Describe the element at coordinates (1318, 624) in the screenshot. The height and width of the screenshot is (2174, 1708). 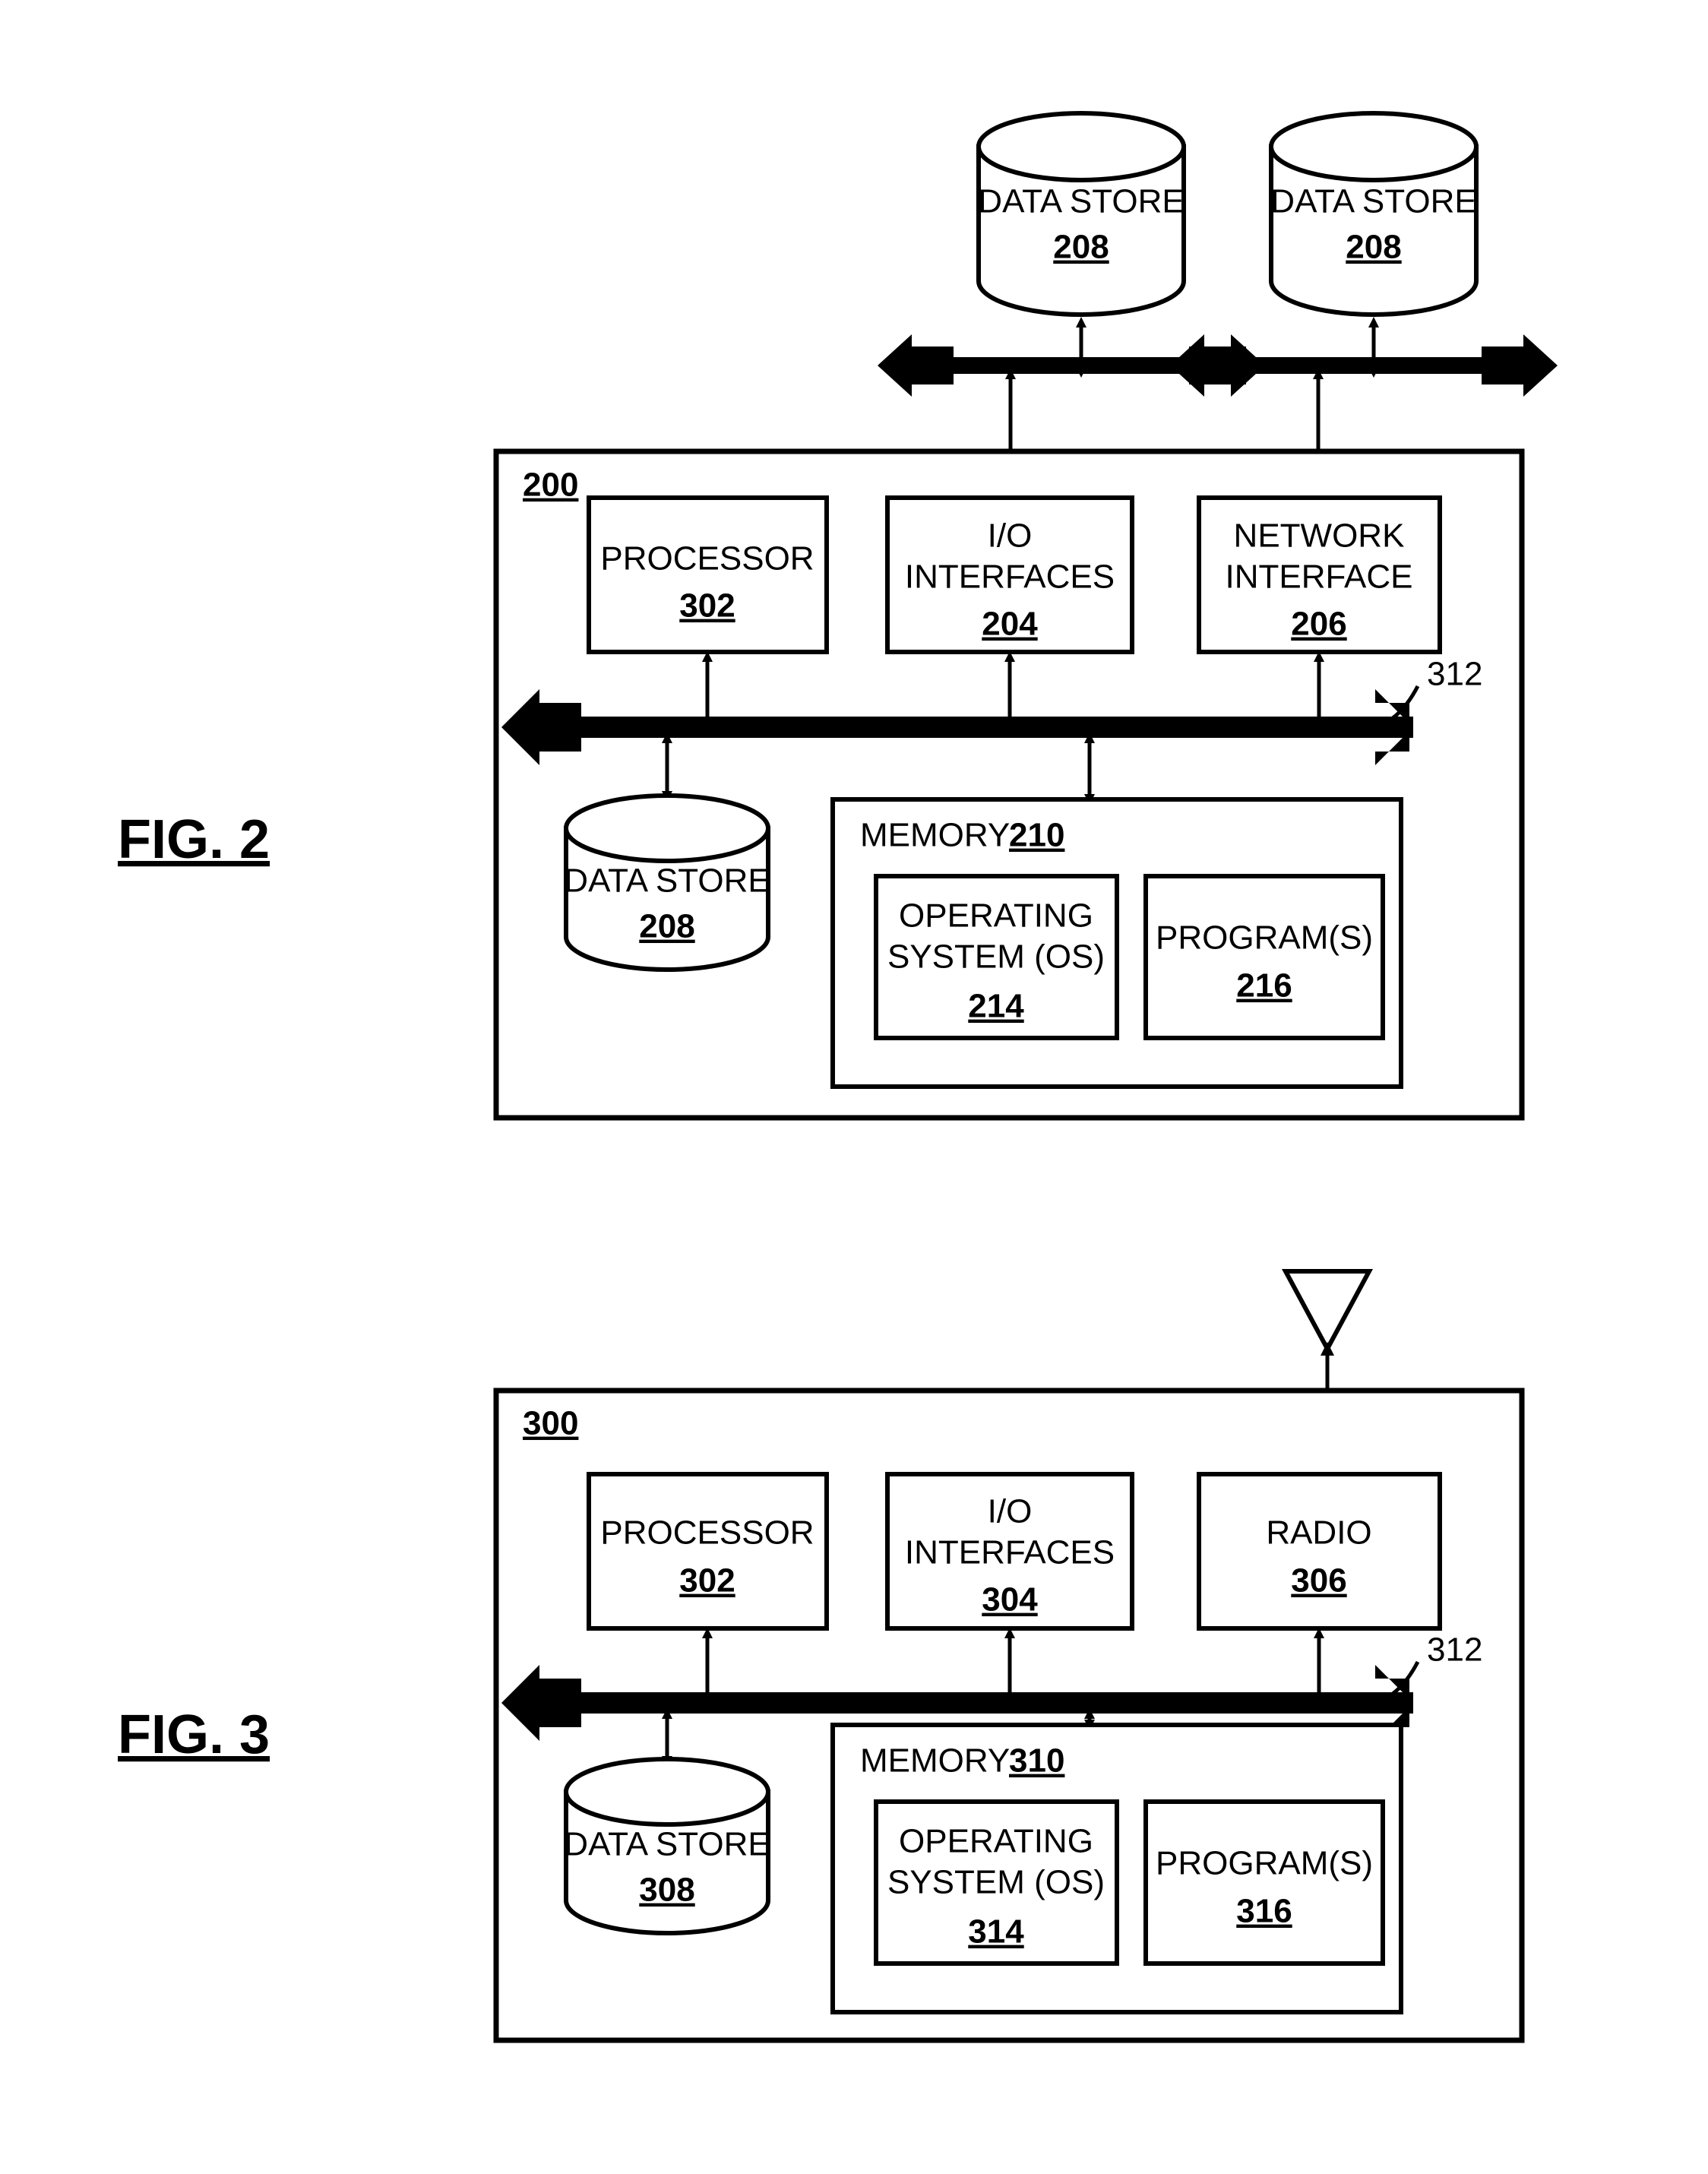
I see `block-ref: 206` at that location.